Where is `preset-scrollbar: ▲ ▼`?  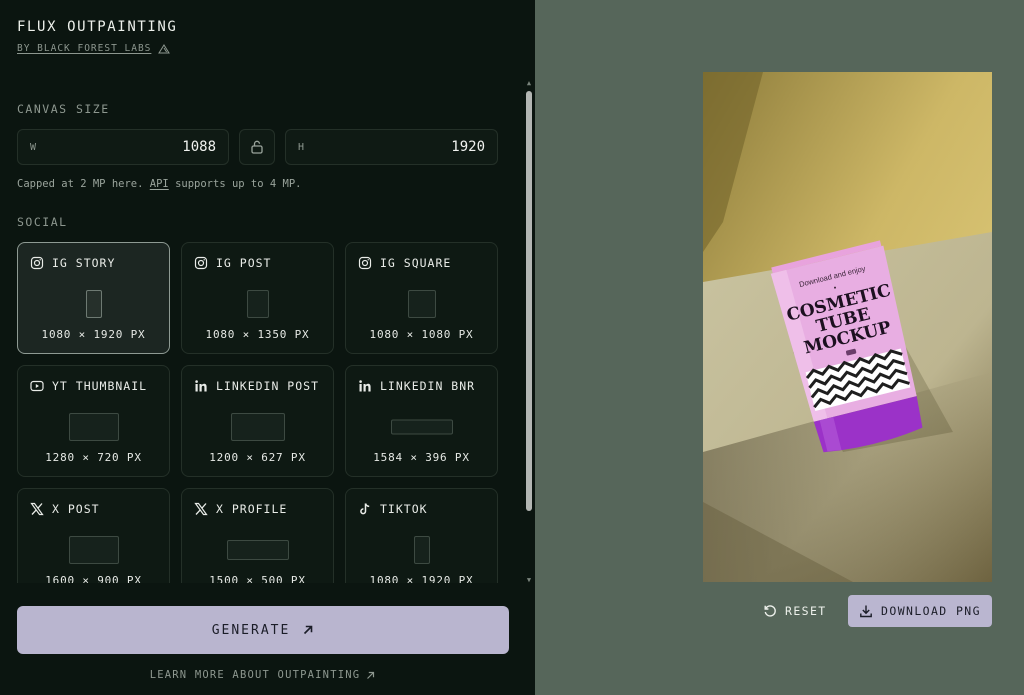
preset-scrollbar: ▲ ▼ is located at coordinates (529, 331).